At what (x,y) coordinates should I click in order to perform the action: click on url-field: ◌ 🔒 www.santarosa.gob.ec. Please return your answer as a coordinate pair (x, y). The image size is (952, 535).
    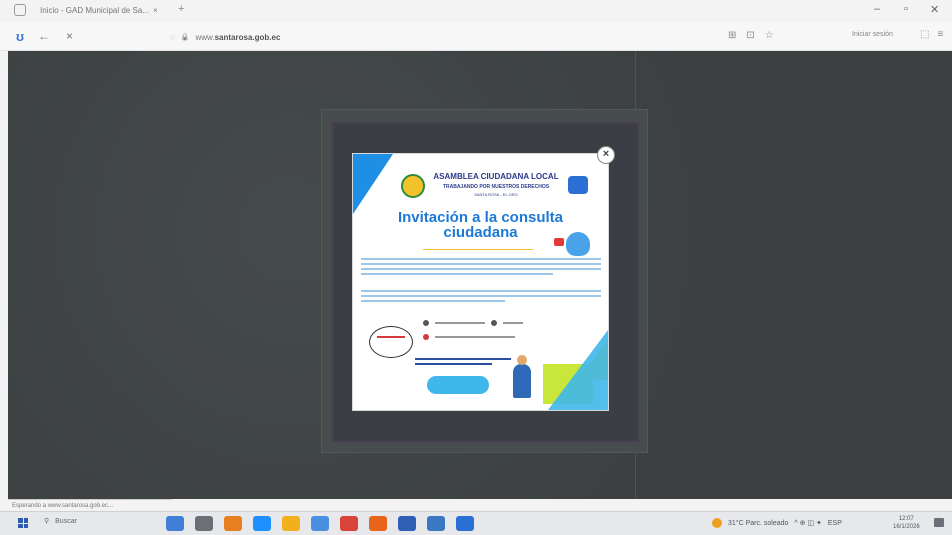
    Looking at the image, I should click on (225, 37).